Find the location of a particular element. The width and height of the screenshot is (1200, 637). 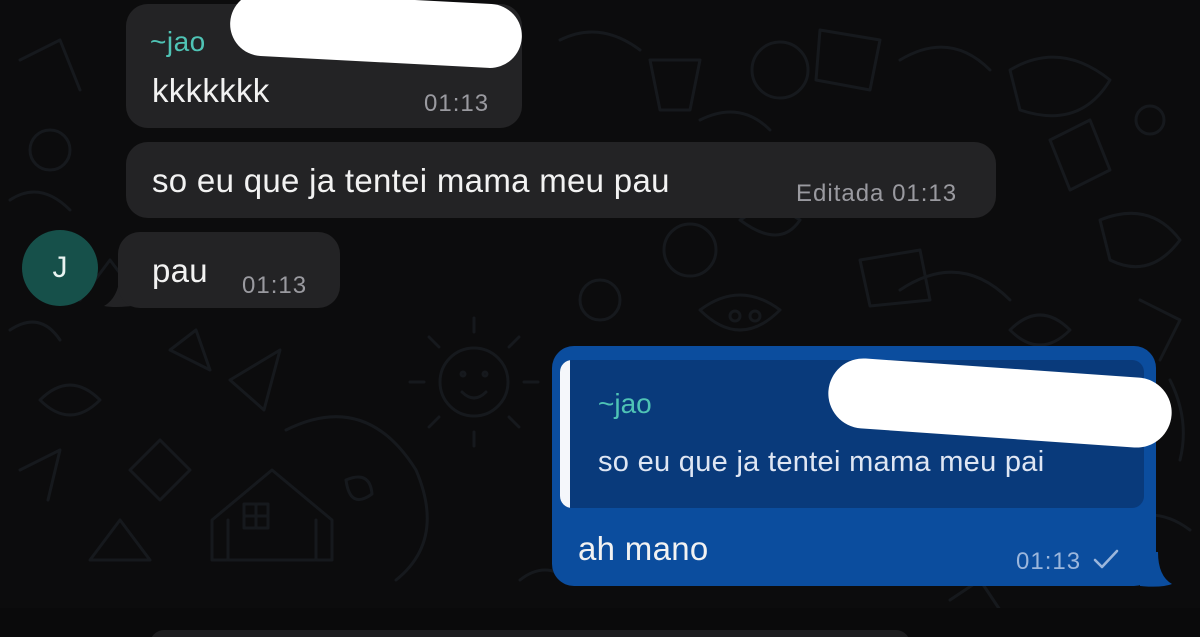

single-check-icon is located at coordinates (1106, 559).